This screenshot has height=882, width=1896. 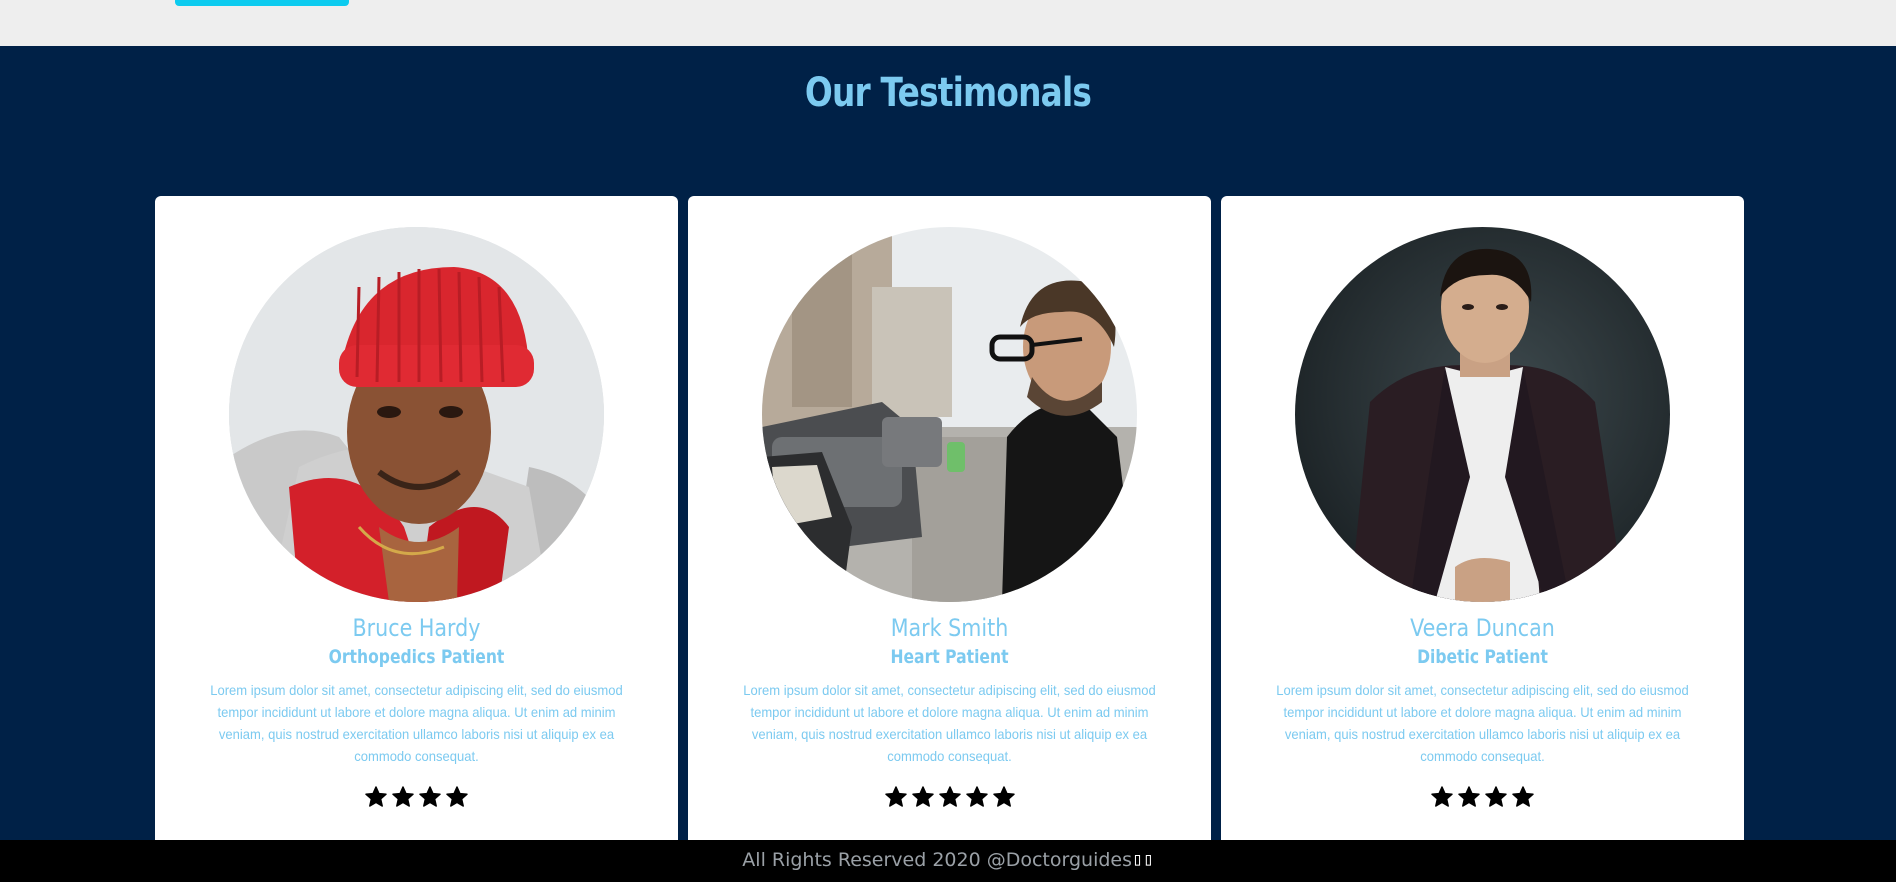 What do you see at coordinates (937, 860) in the screenshot?
I see `footer-copyright: All Rights Reserved 2020 @Doctorguides` at bounding box center [937, 860].